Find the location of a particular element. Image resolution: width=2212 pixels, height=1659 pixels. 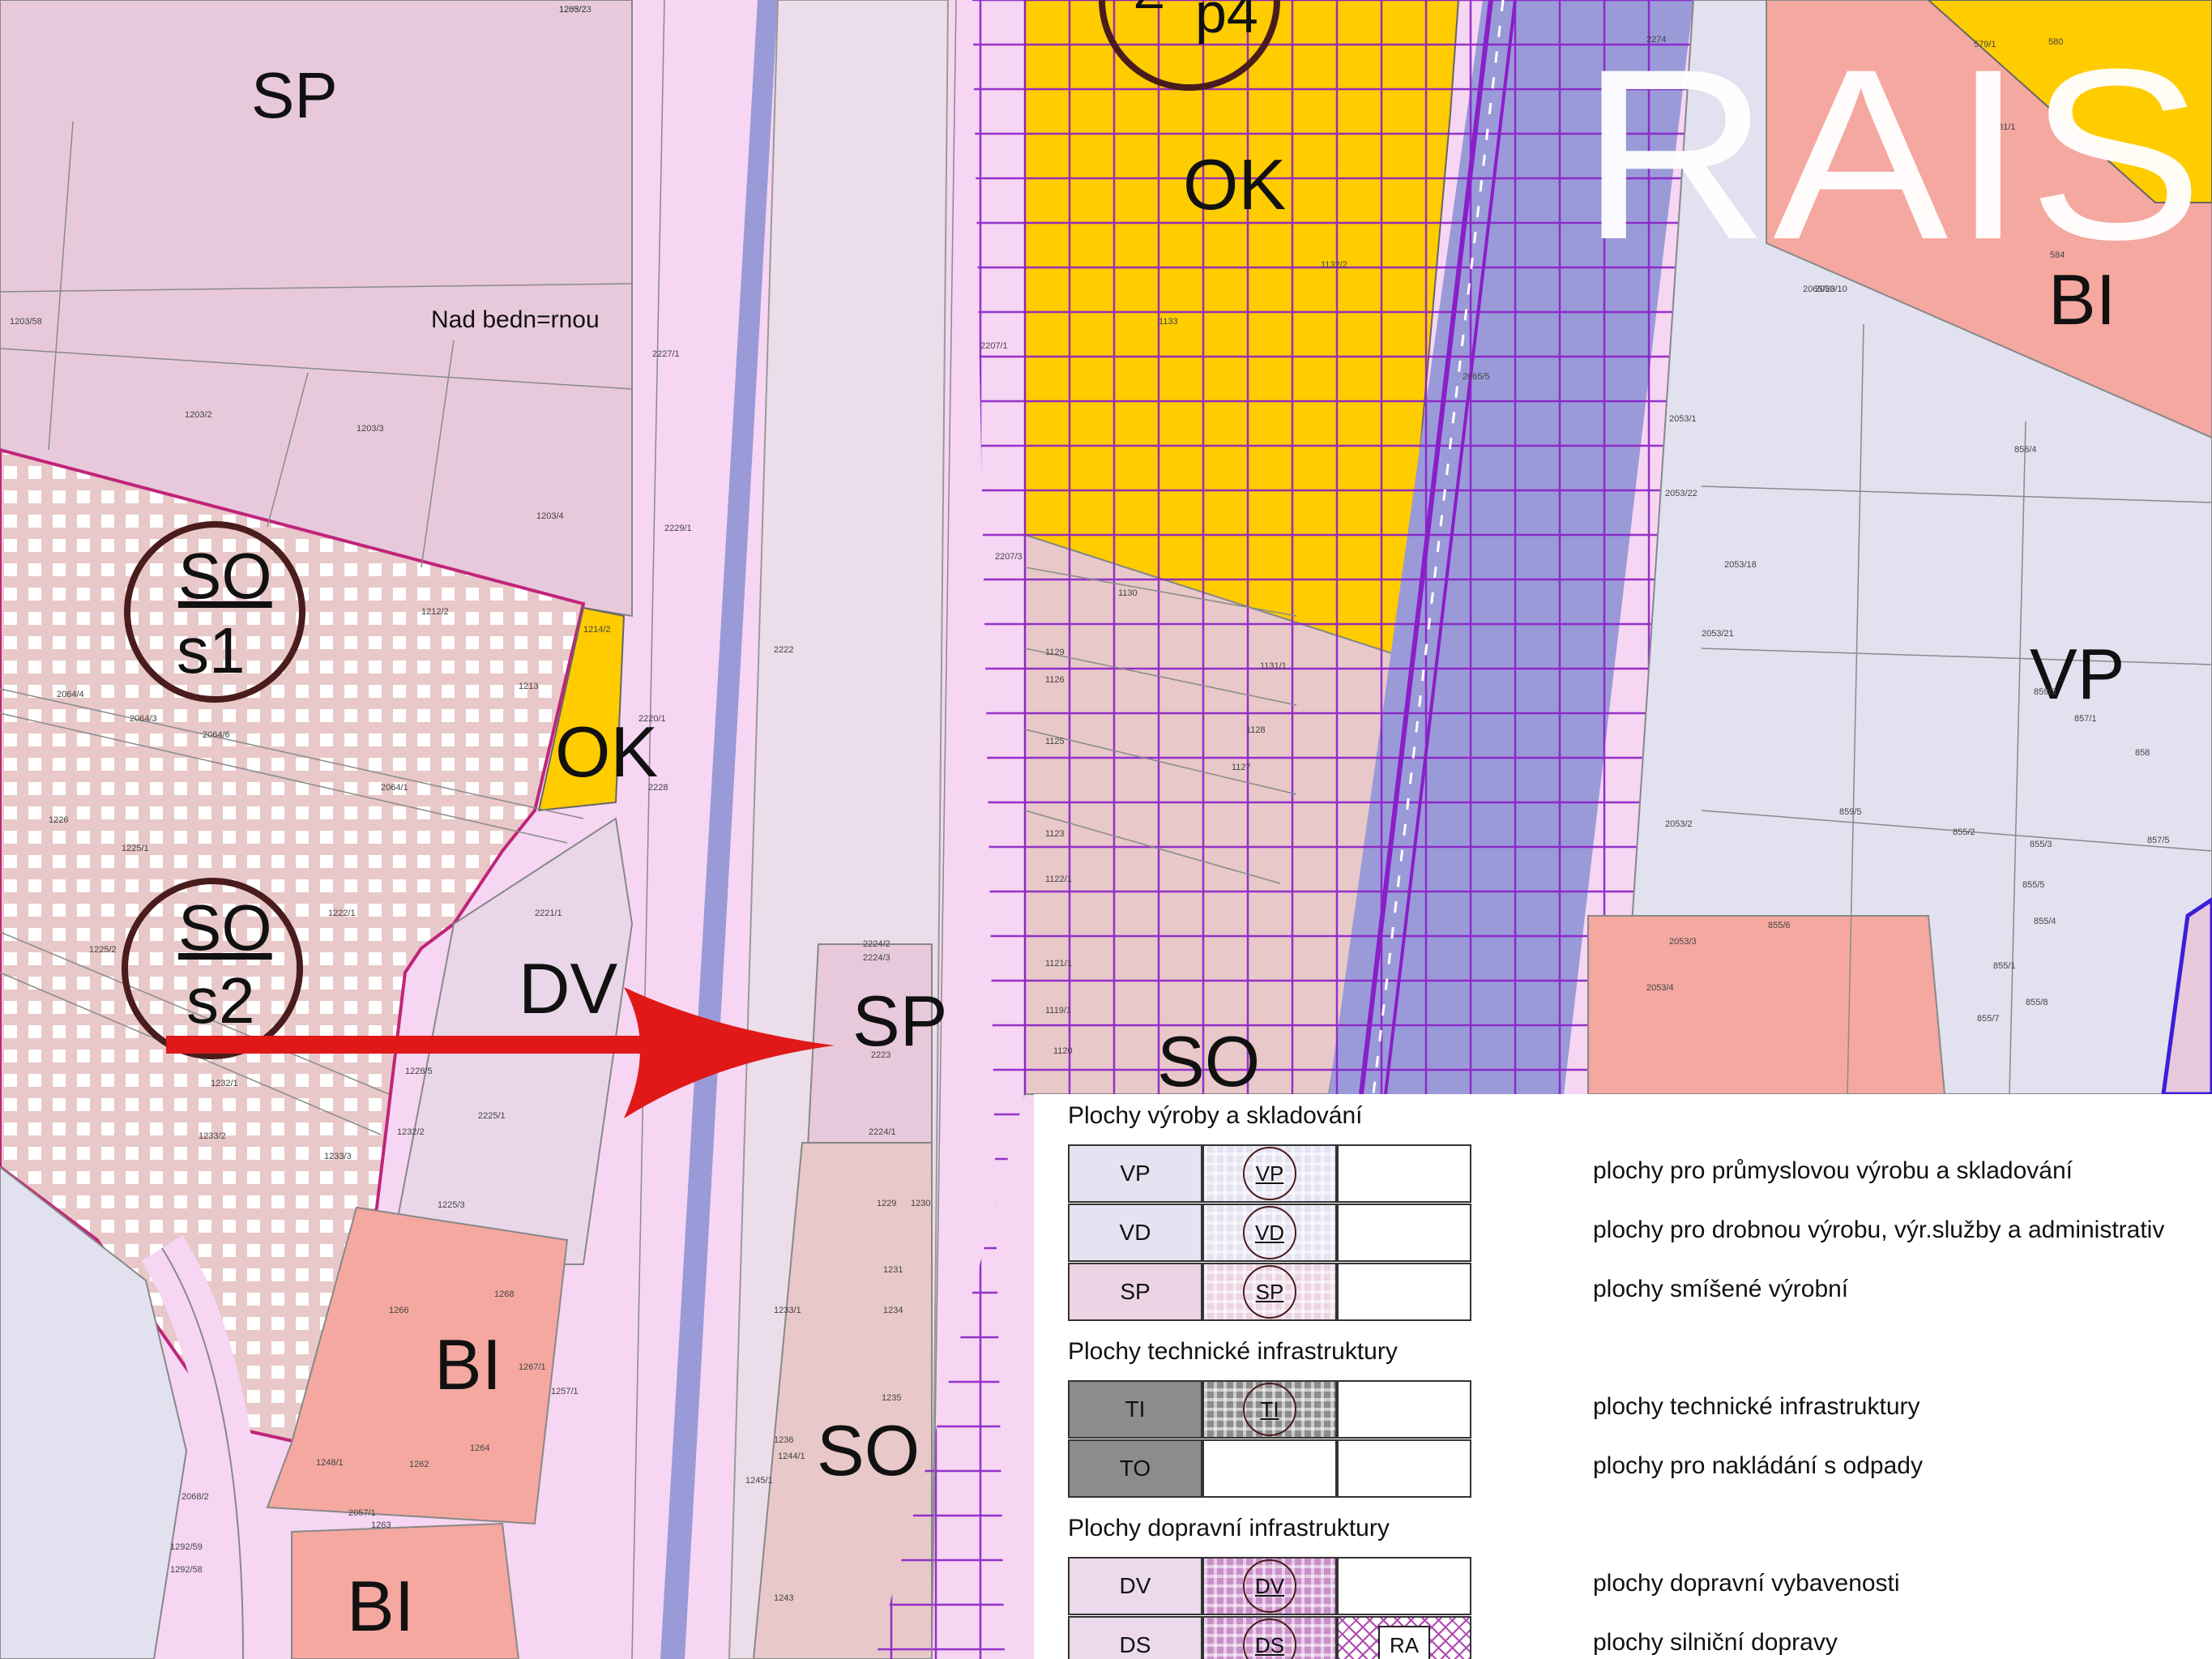

parcel-number: 855/1 is located at coordinates (2004, 966).